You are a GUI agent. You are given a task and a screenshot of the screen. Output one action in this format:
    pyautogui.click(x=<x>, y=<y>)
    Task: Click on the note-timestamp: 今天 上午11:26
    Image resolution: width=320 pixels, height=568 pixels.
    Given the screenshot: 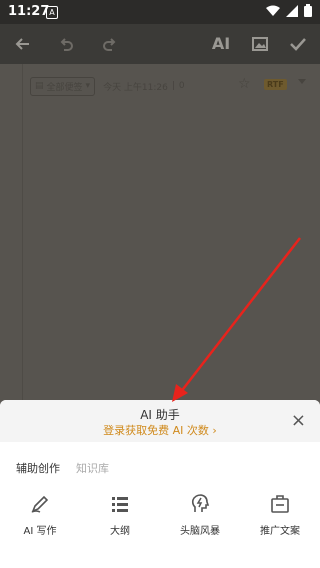 What is the action you would take?
    pyautogui.click(x=135, y=87)
    